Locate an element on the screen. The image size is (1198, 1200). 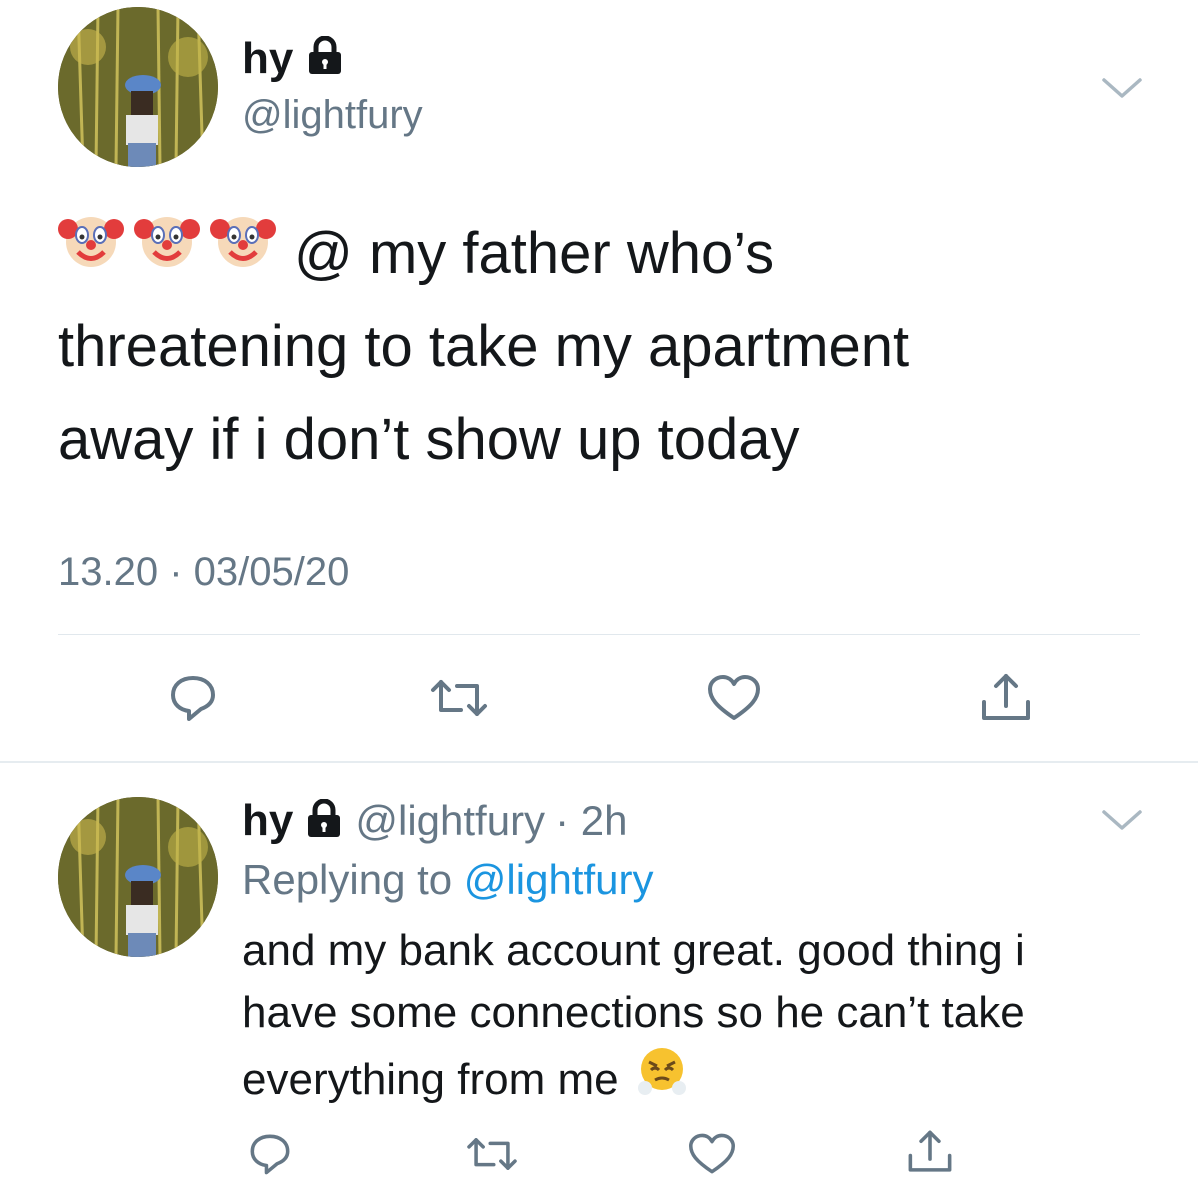
replying-to: Replying to @lightfury is located at coordinates (448, 879).